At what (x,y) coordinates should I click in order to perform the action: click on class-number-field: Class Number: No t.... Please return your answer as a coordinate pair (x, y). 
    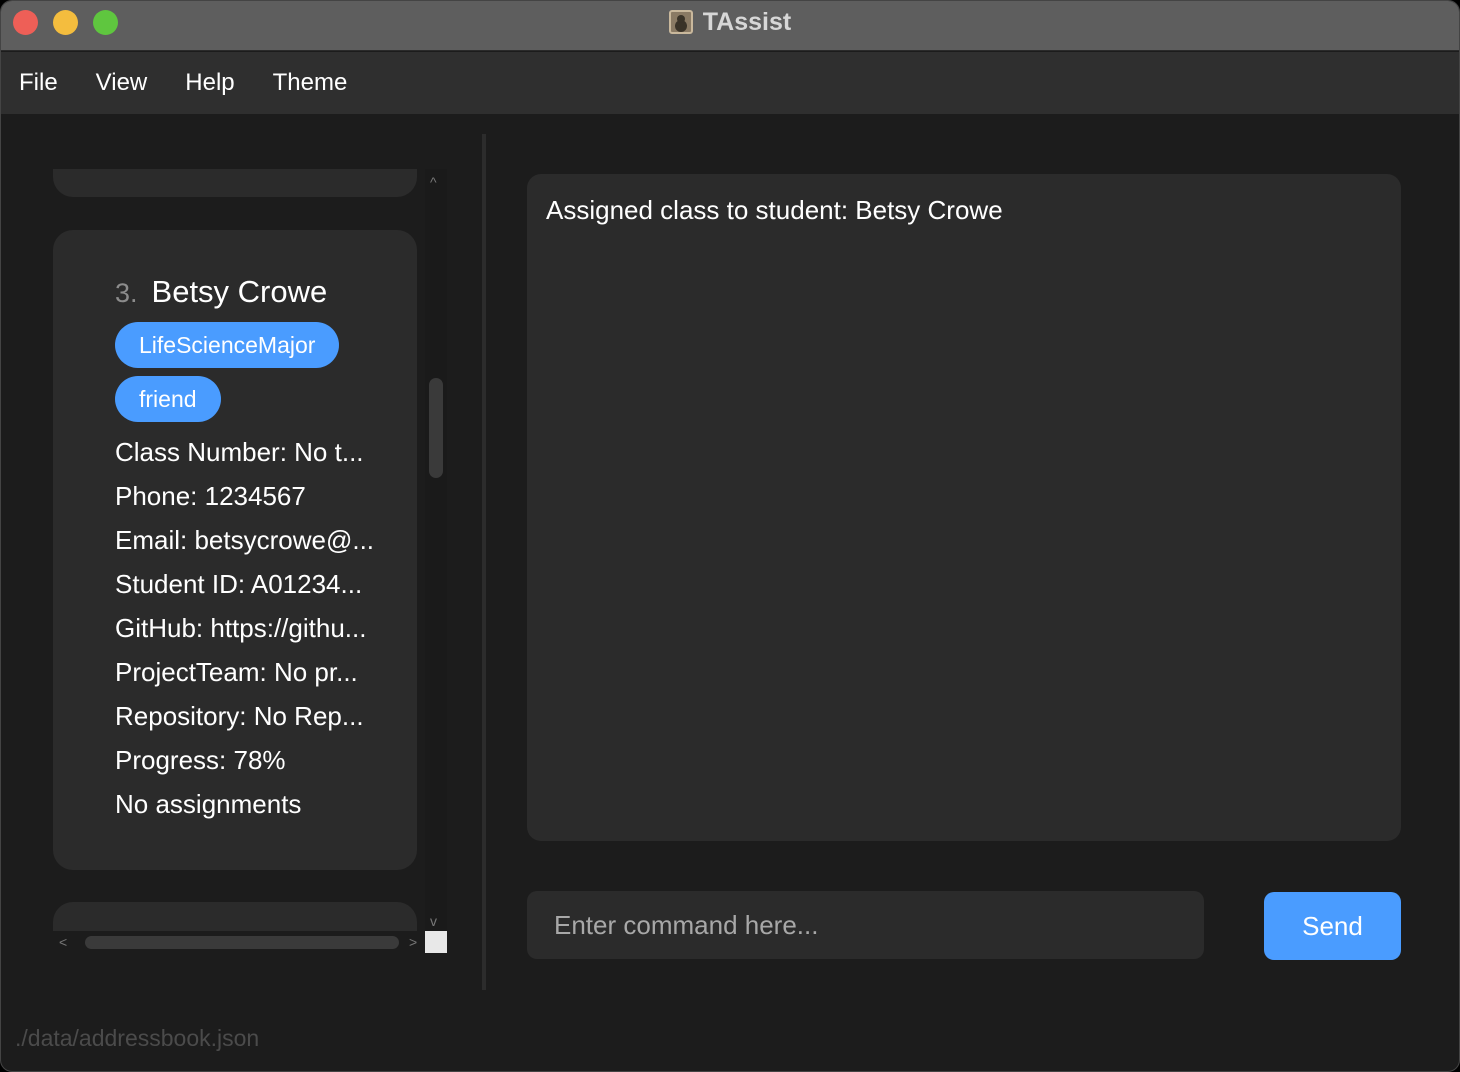
    Looking at the image, I should click on (239, 452).